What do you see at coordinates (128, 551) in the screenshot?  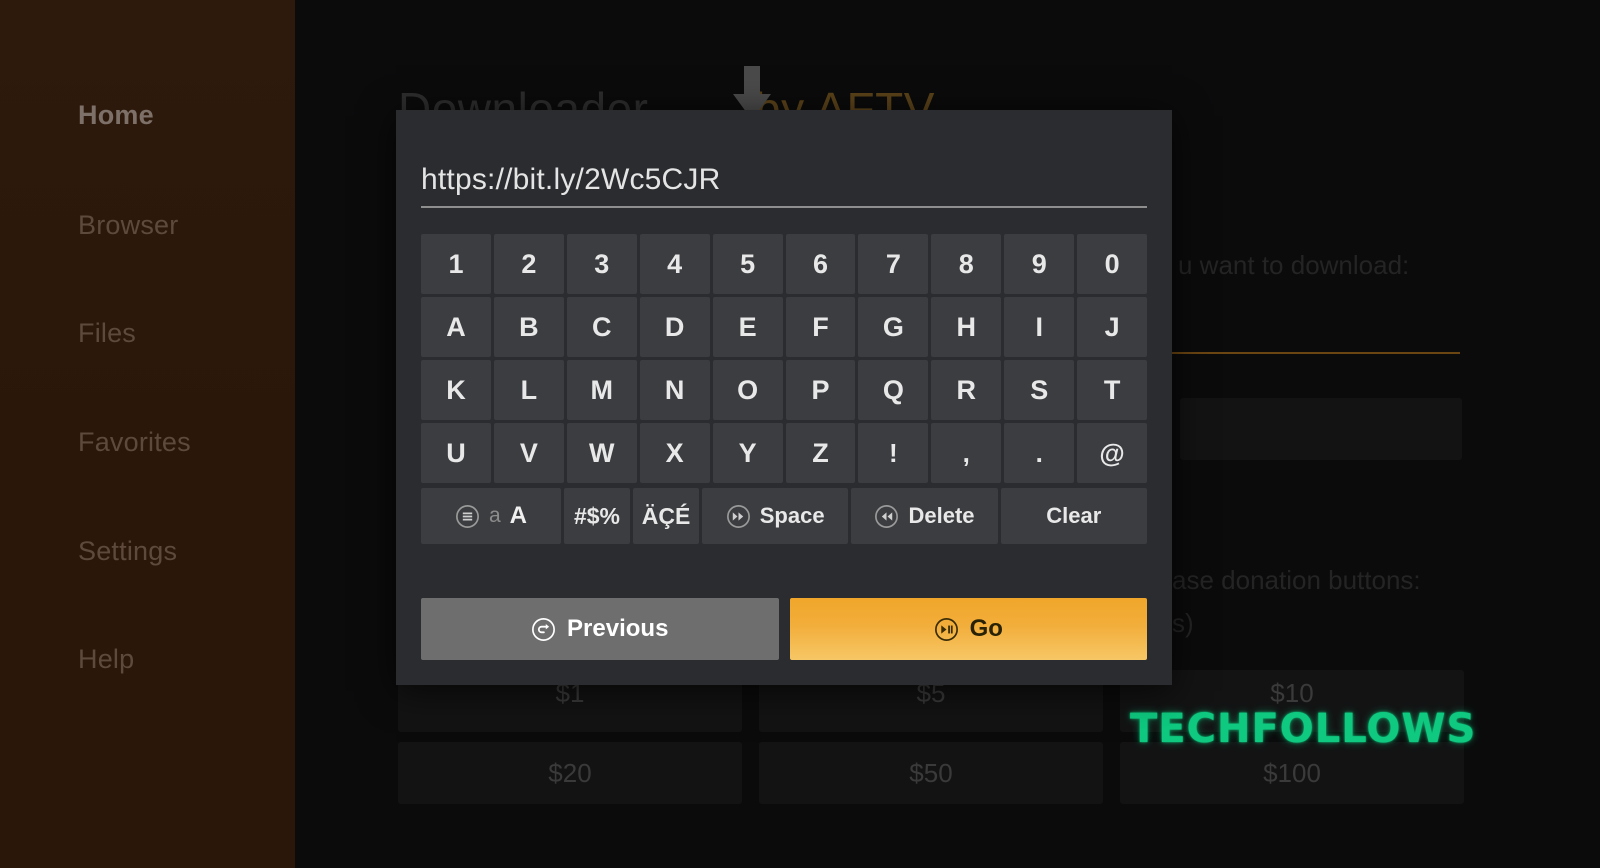 I see `sidebar-item-label: Settings` at bounding box center [128, 551].